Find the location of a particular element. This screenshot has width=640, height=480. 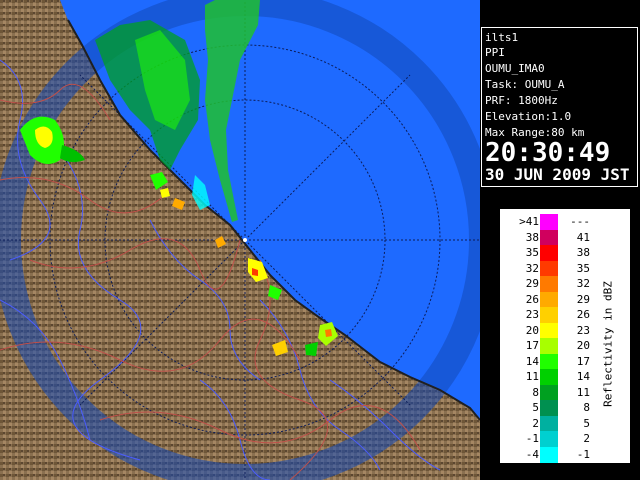

legend-high-value: 32 is located at coordinates (583, 283).